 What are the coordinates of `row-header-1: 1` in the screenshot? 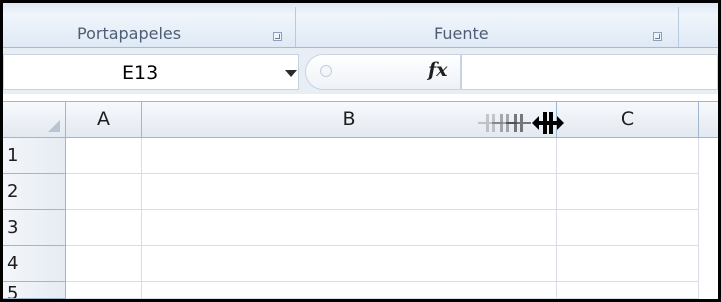 It's located at (34, 156).